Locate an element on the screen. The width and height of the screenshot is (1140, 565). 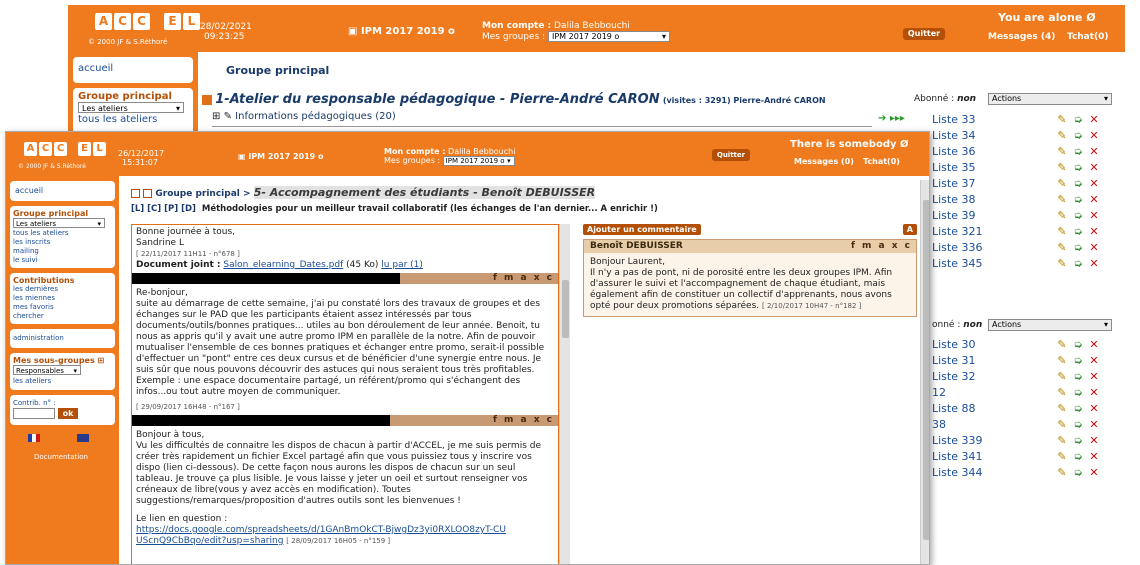
front-link-3: le suivi is located at coordinates (62, 260).